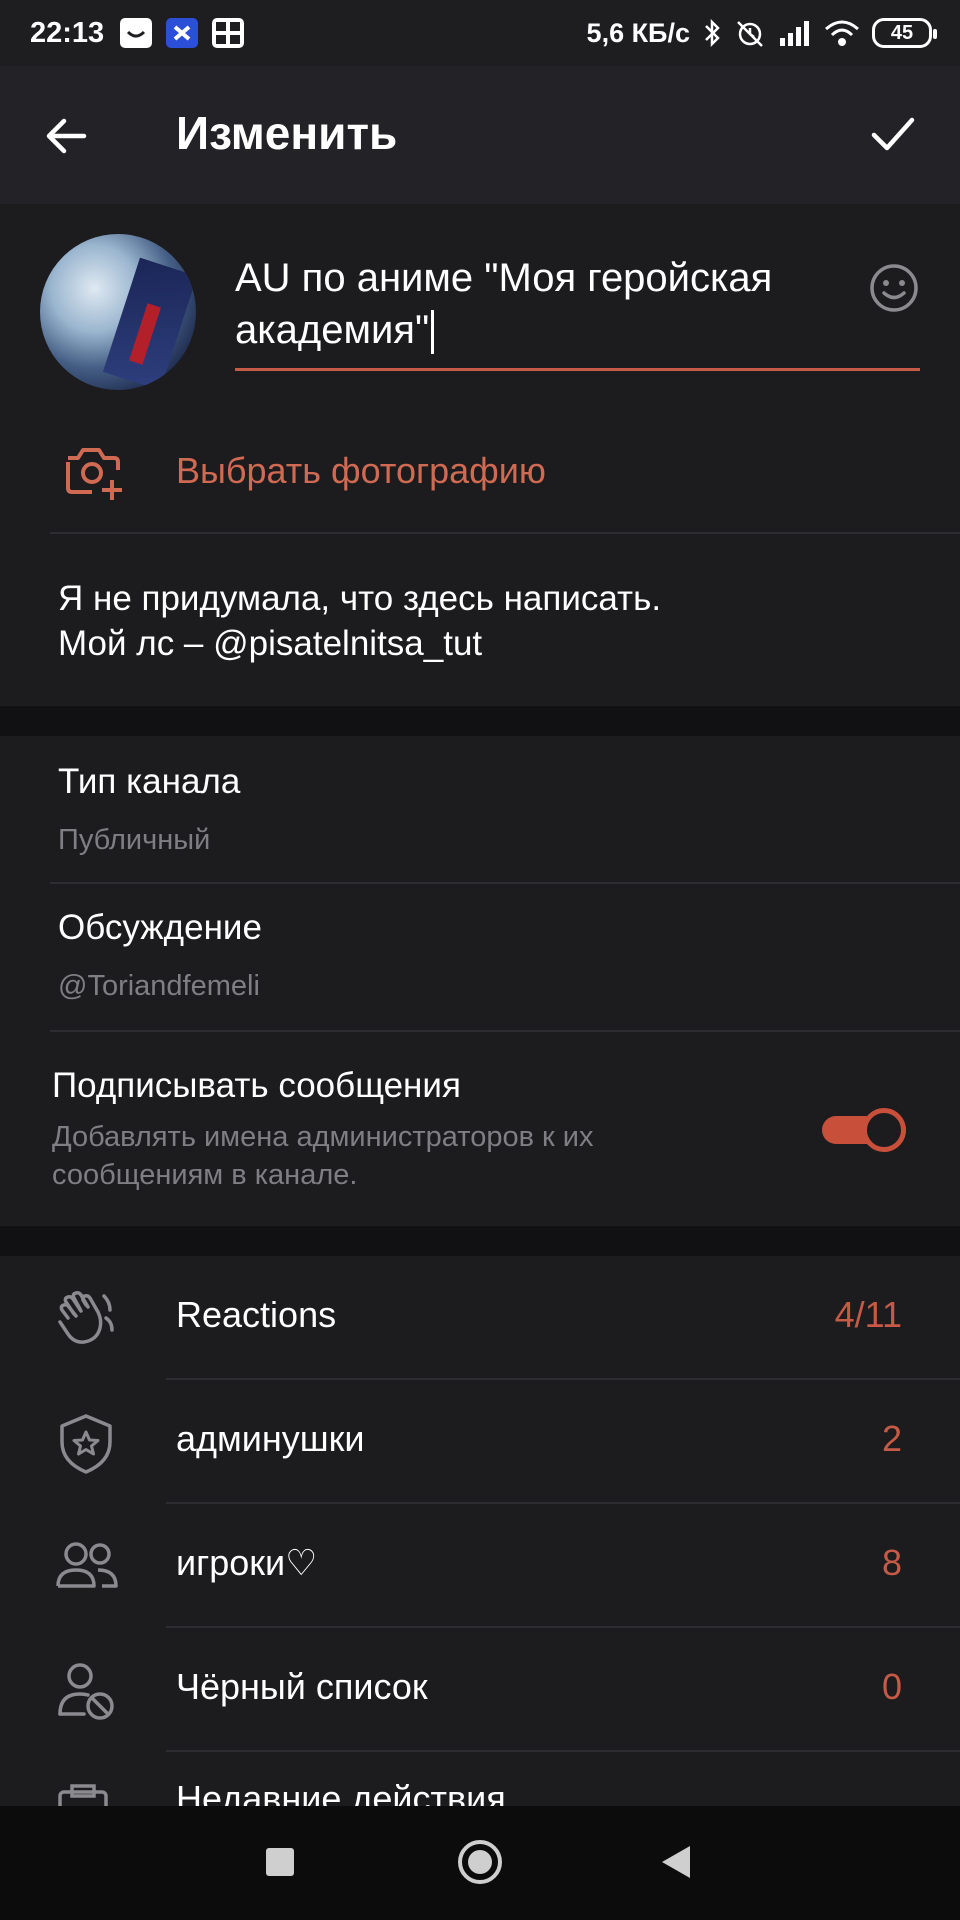 This screenshot has height=1920, width=960. What do you see at coordinates (302, 1686) in the screenshot?
I see `list-item-label: Чёрный список` at bounding box center [302, 1686].